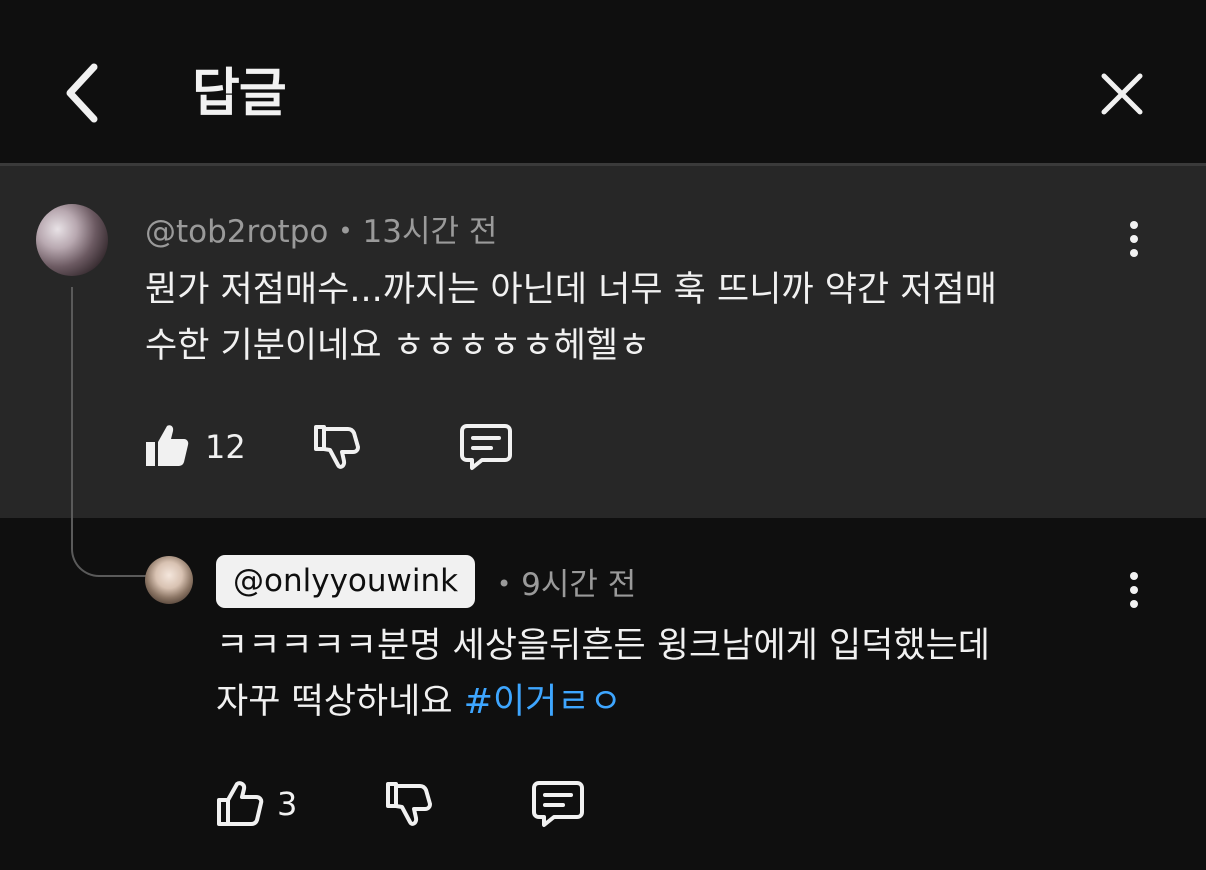  I want to click on page-title: 답글, so click(239, 94).